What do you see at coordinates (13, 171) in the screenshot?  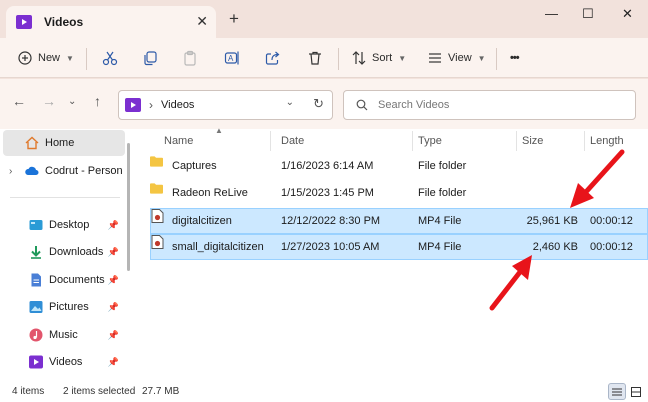 I see `expand-chevron-icon: ›` at bounding box center [13, 171].